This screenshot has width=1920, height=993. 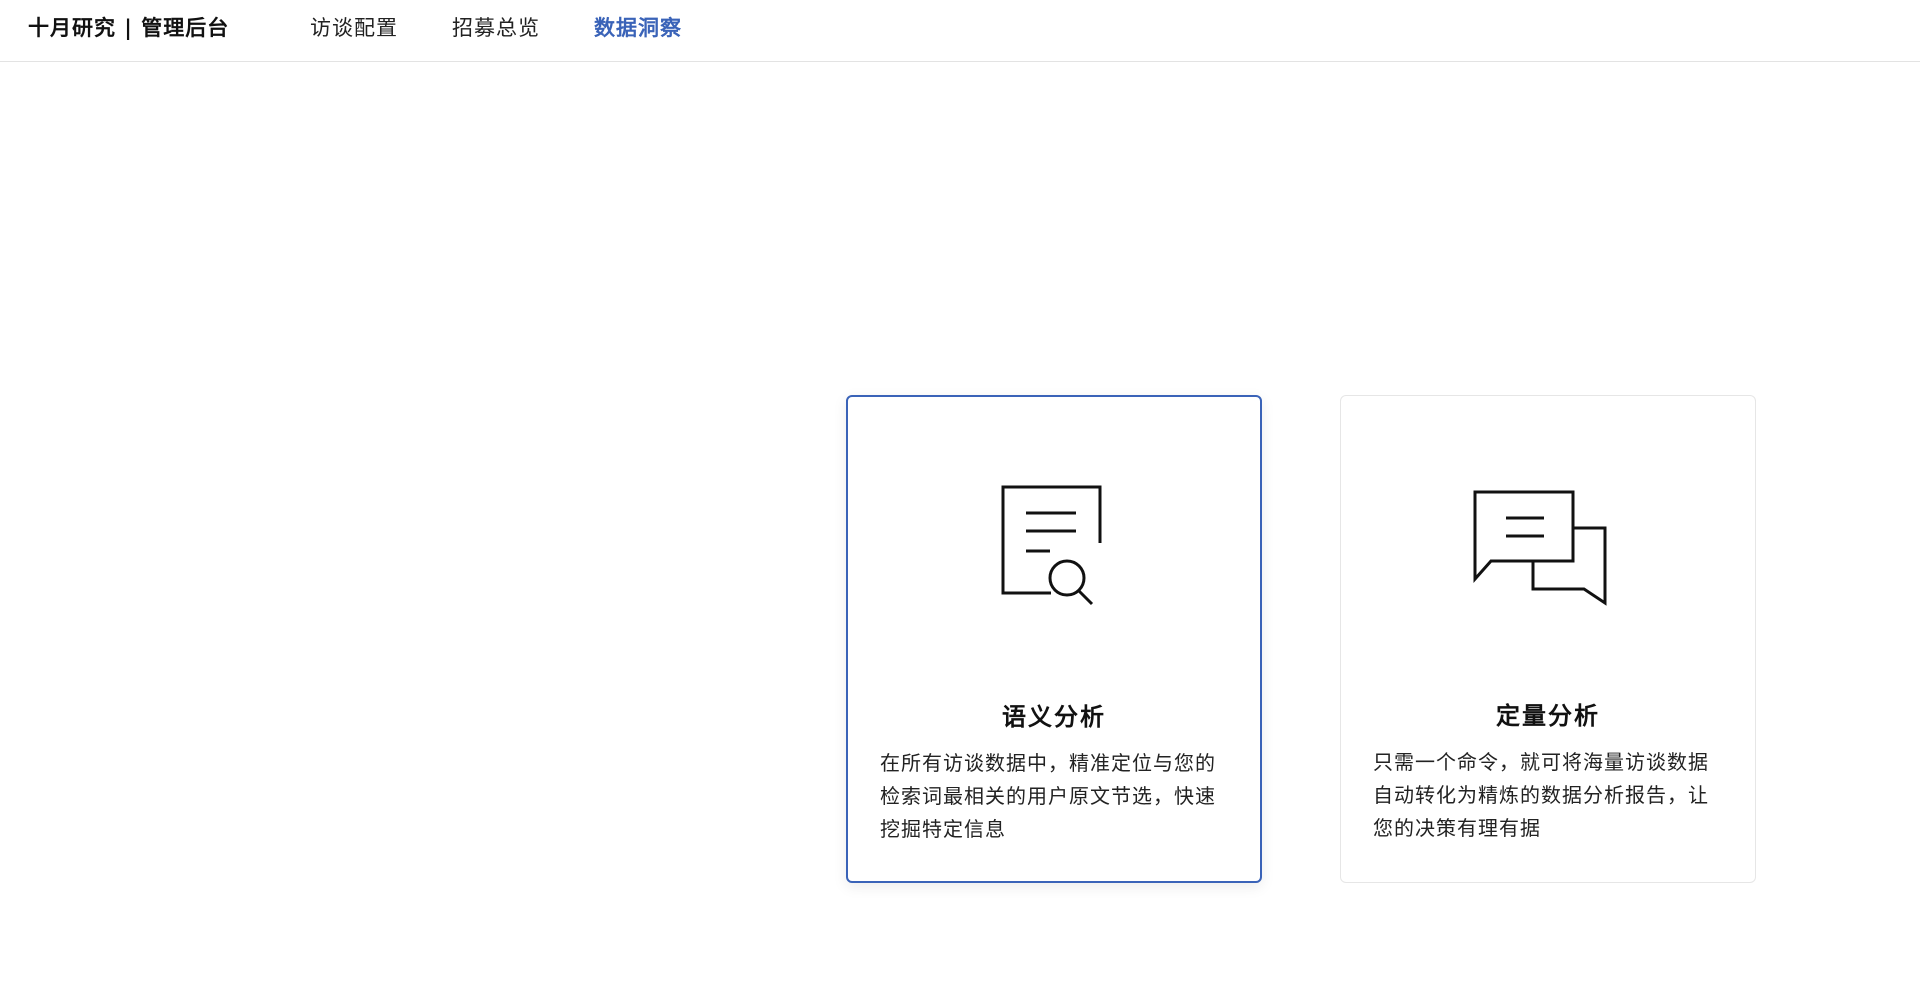 I want to click on nav-tab-interview-config: 访谈配置, so click(x=354, y=27).